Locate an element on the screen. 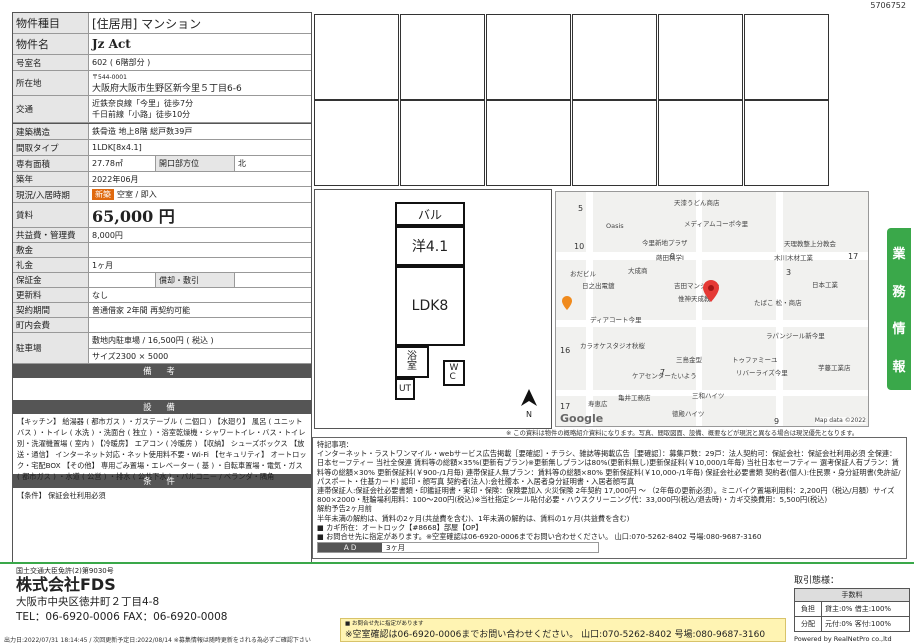 The height and width of the screenshot is (644, 914). location-pin-icon is located at coordinates (711, 291).